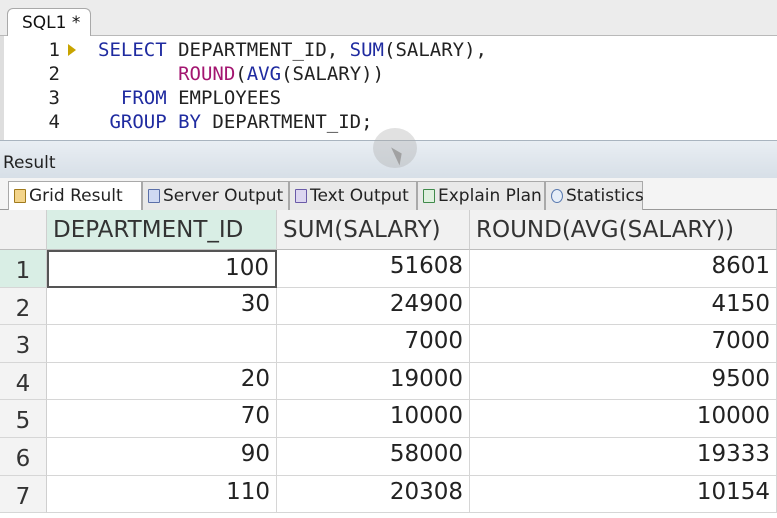 The image size is (777, 518). I want to click on table-row: 3 7000 7000, so click(388, 344).